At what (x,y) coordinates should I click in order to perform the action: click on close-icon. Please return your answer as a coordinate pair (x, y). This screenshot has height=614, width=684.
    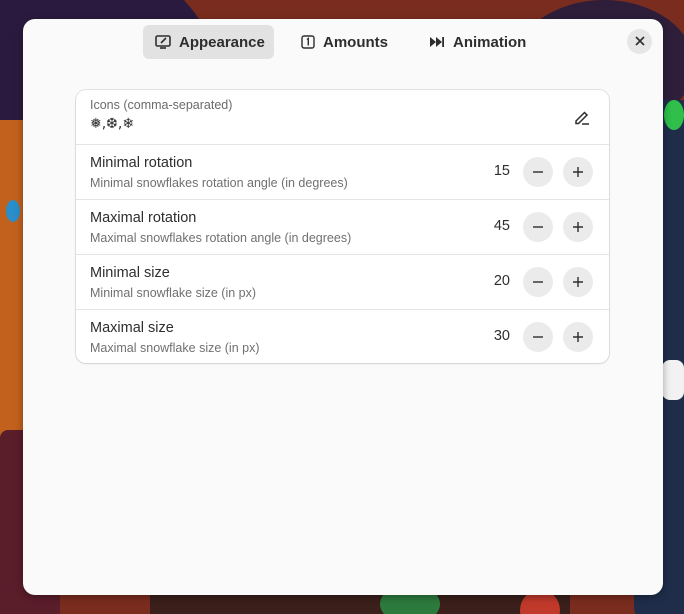
    Looking at the image, I should click on (639, 42).